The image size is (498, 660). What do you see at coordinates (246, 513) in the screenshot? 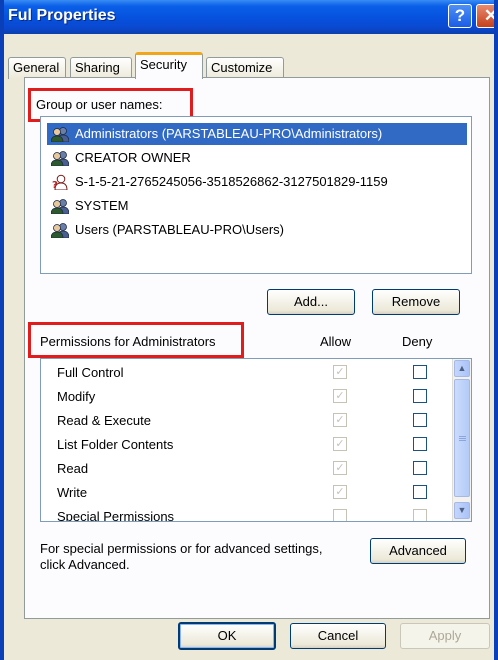
I see `permission-row-special-permissions: Special Permissions` at bounding box center [246, 513].